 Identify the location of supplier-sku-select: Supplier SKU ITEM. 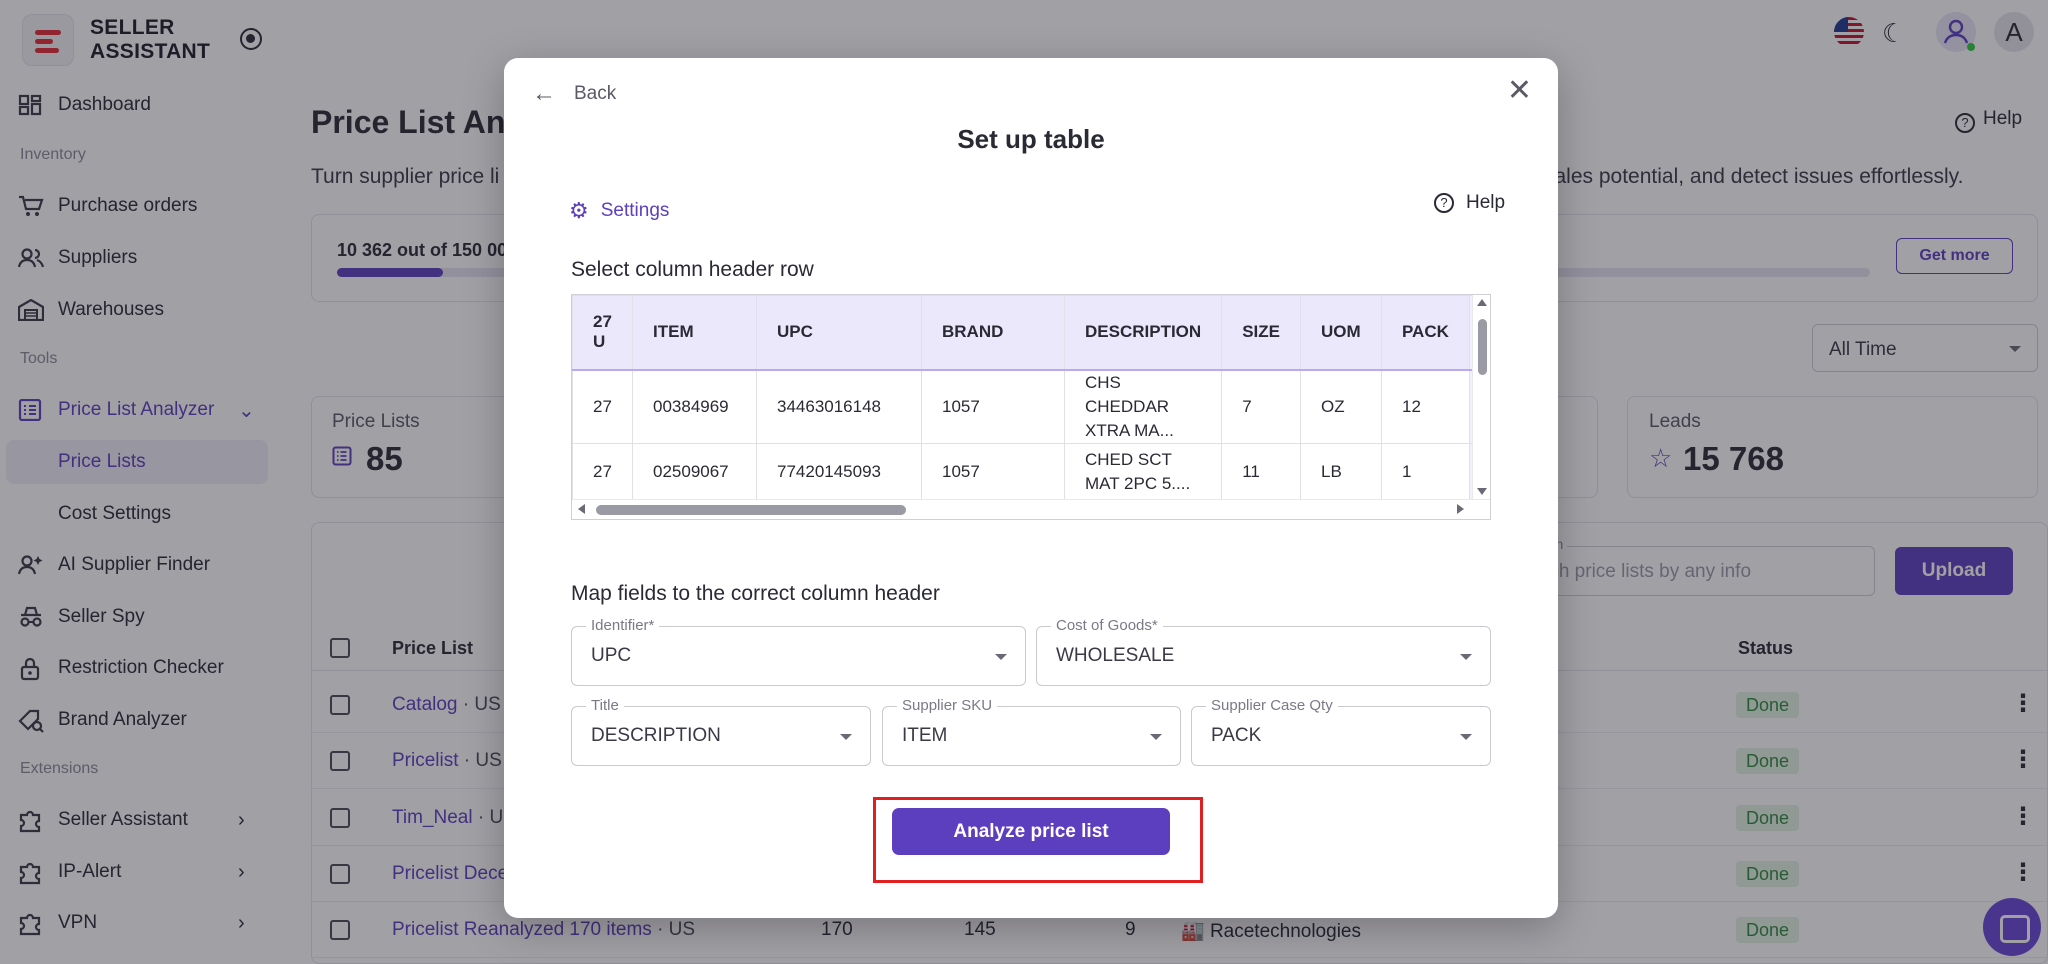
(1031, 731).